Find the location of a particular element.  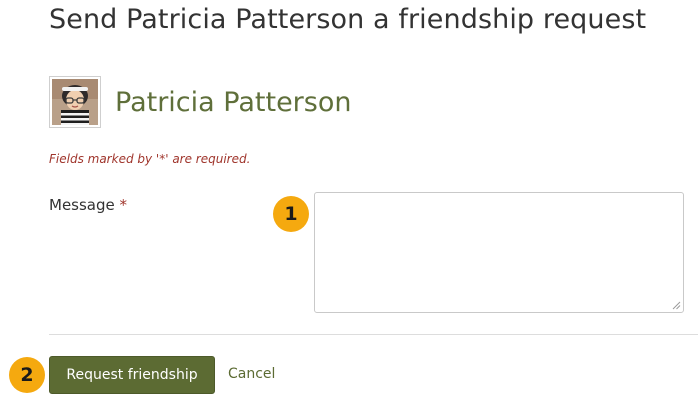

callout-badge-1: 1 is located at coordinates (291, 214).